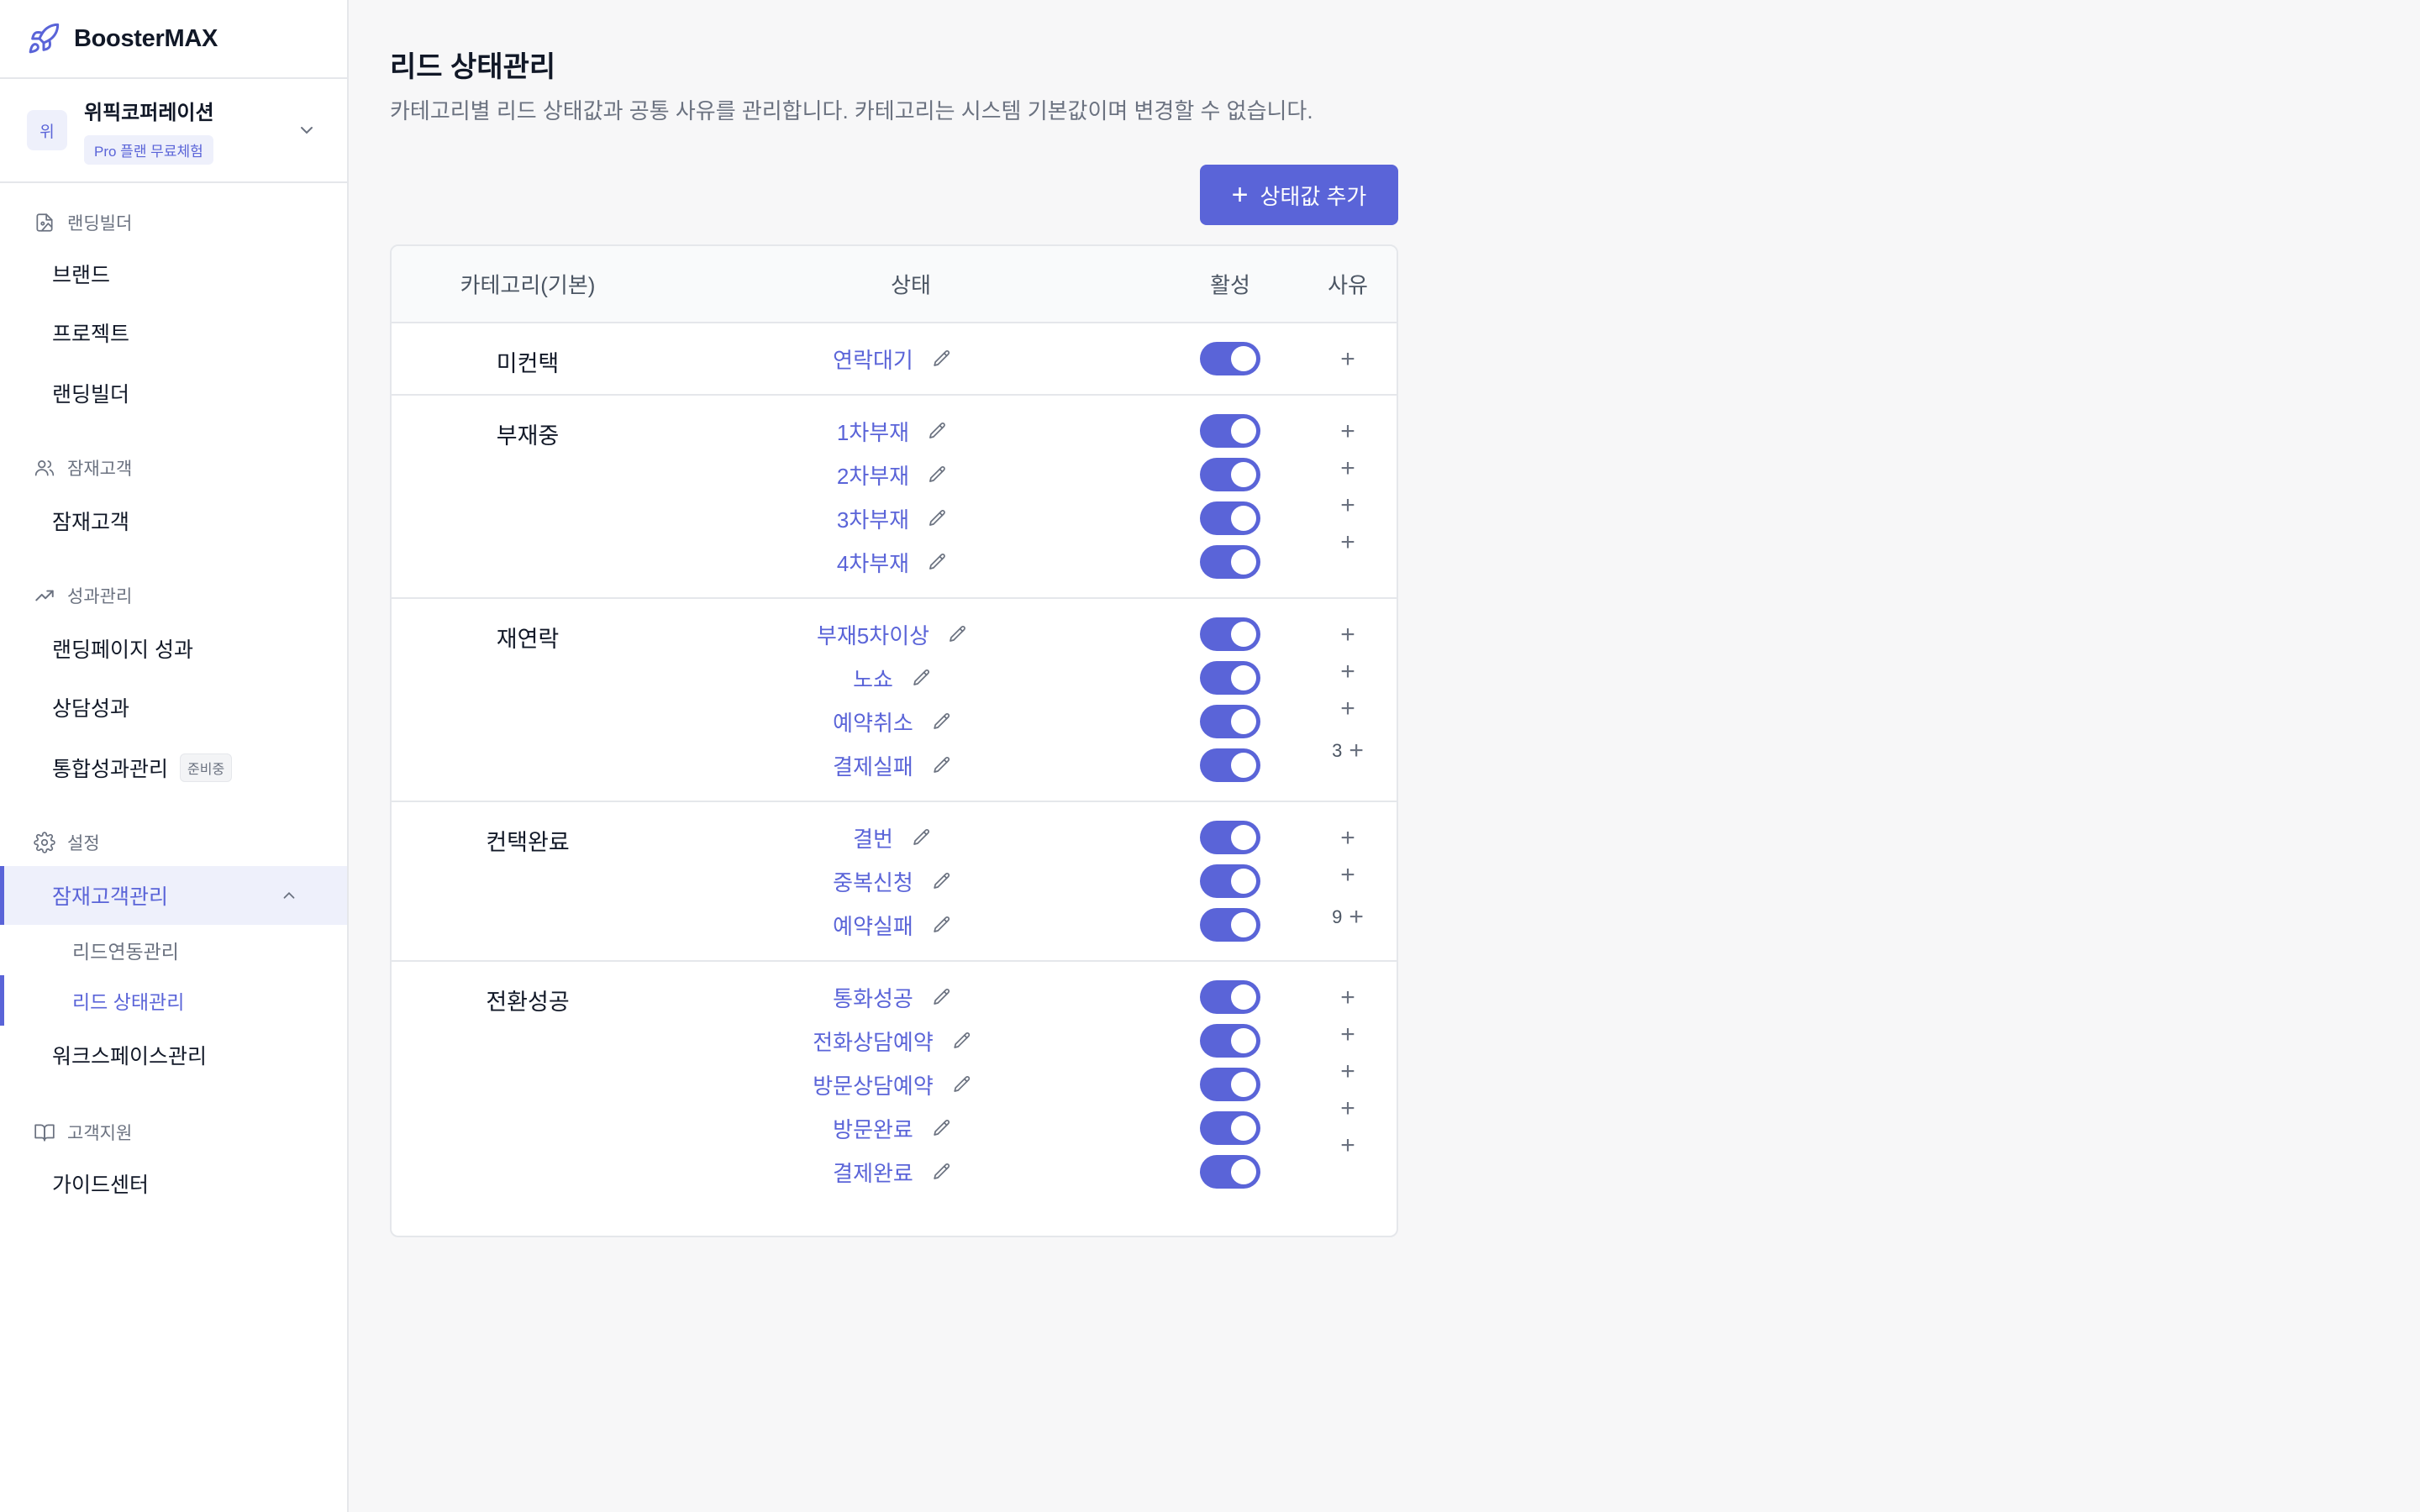 The height and width of the screenshot is (1512, 2420). I want to click on chevron-down-icon, so click(307, 130).